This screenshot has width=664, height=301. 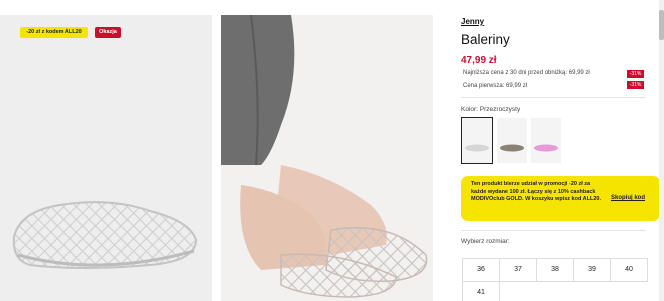 I want to click on size-option: 41, so click(x=481, y=291).